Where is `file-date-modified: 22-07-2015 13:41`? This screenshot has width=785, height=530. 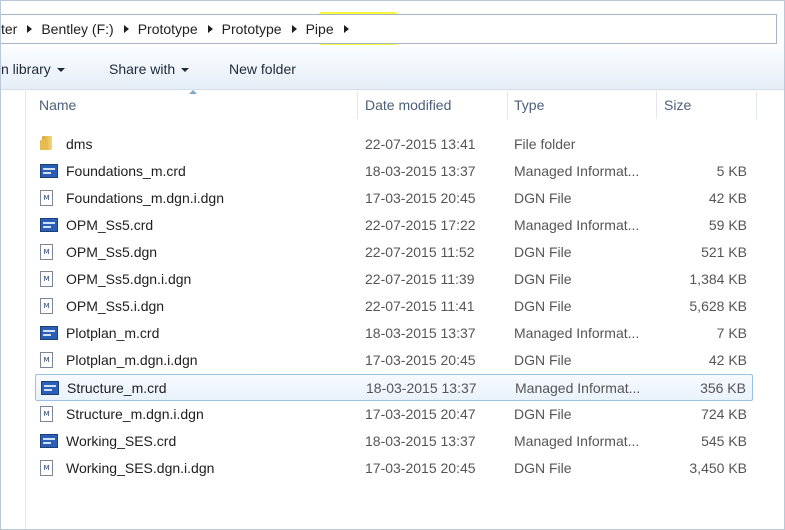 file-date-modified: 22-07-2015 13:41 is located at coordinates (420, 144).